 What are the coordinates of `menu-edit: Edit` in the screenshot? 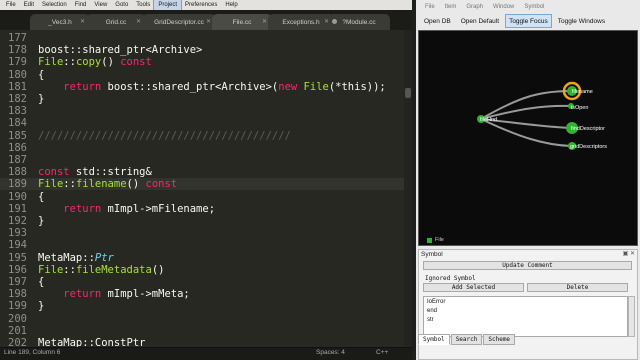 It's located at (29, 5).